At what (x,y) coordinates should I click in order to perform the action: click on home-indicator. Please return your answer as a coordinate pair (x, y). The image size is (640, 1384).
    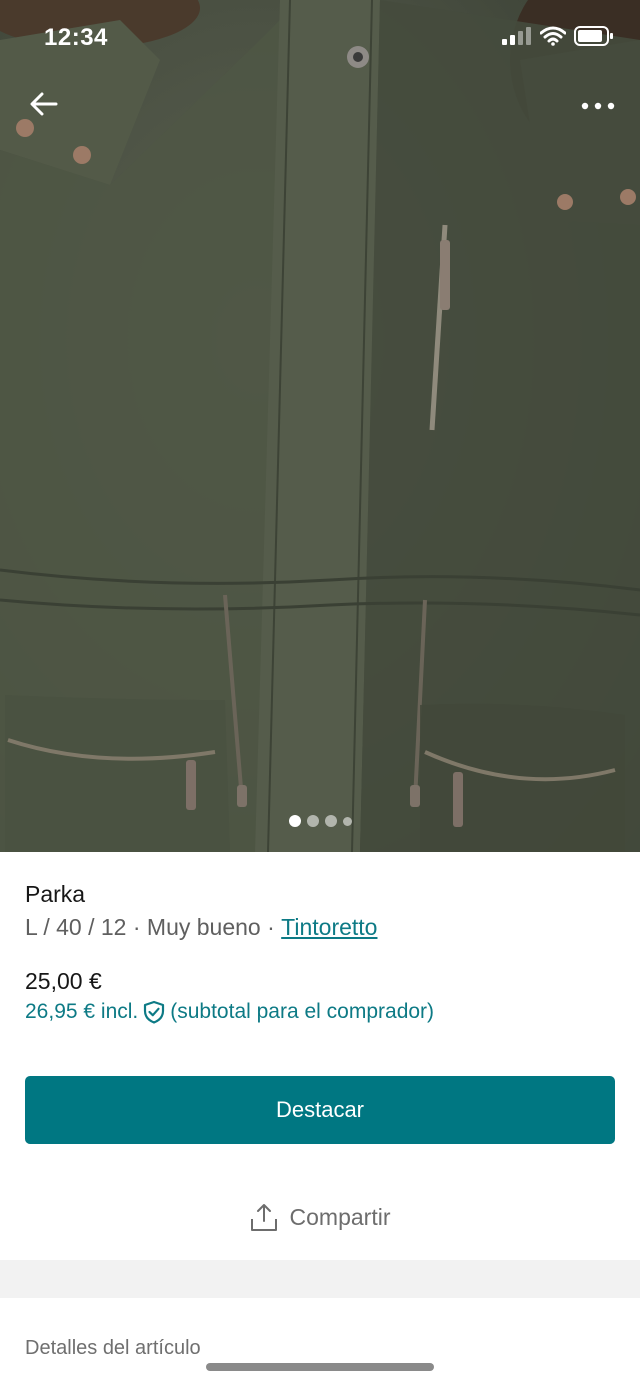
    Looking at the image, I should click on (320, 1367).